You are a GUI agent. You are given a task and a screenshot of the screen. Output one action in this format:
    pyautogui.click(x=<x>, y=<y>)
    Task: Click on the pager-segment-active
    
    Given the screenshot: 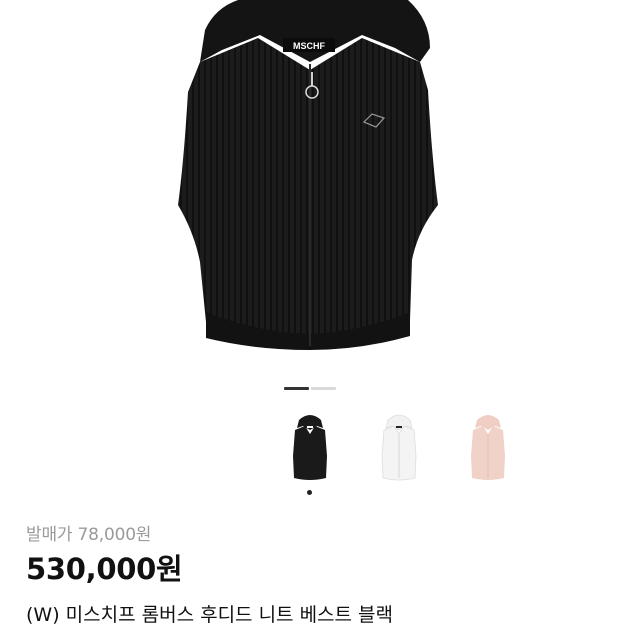 What is the action you would take?
    pyautogui.click(x=296, y=388)
    